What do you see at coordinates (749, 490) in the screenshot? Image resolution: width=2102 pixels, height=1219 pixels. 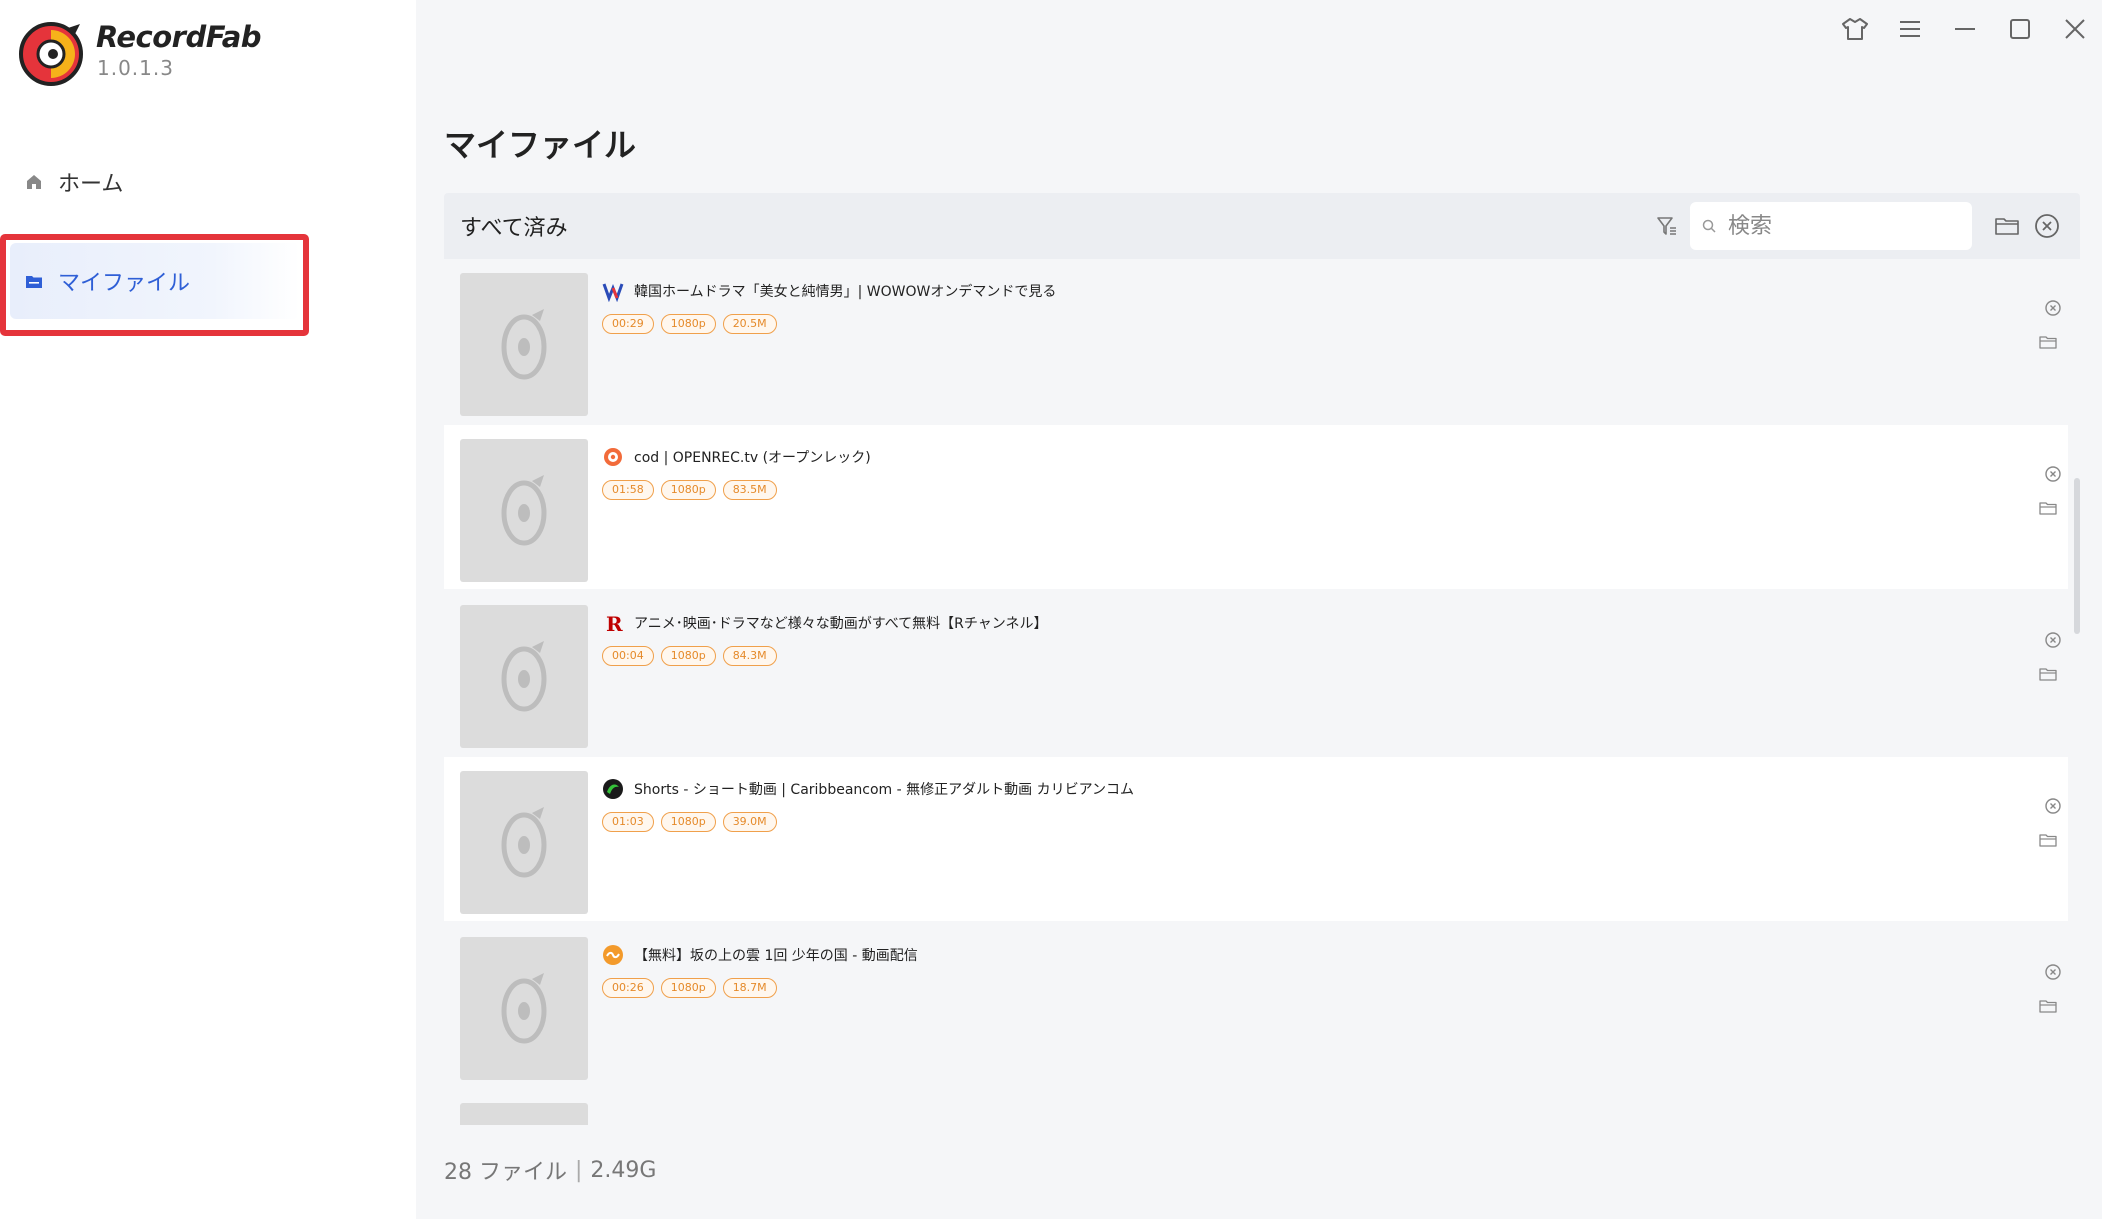 I see `size-tag: 83.5M` at bounding box center [749, 490].